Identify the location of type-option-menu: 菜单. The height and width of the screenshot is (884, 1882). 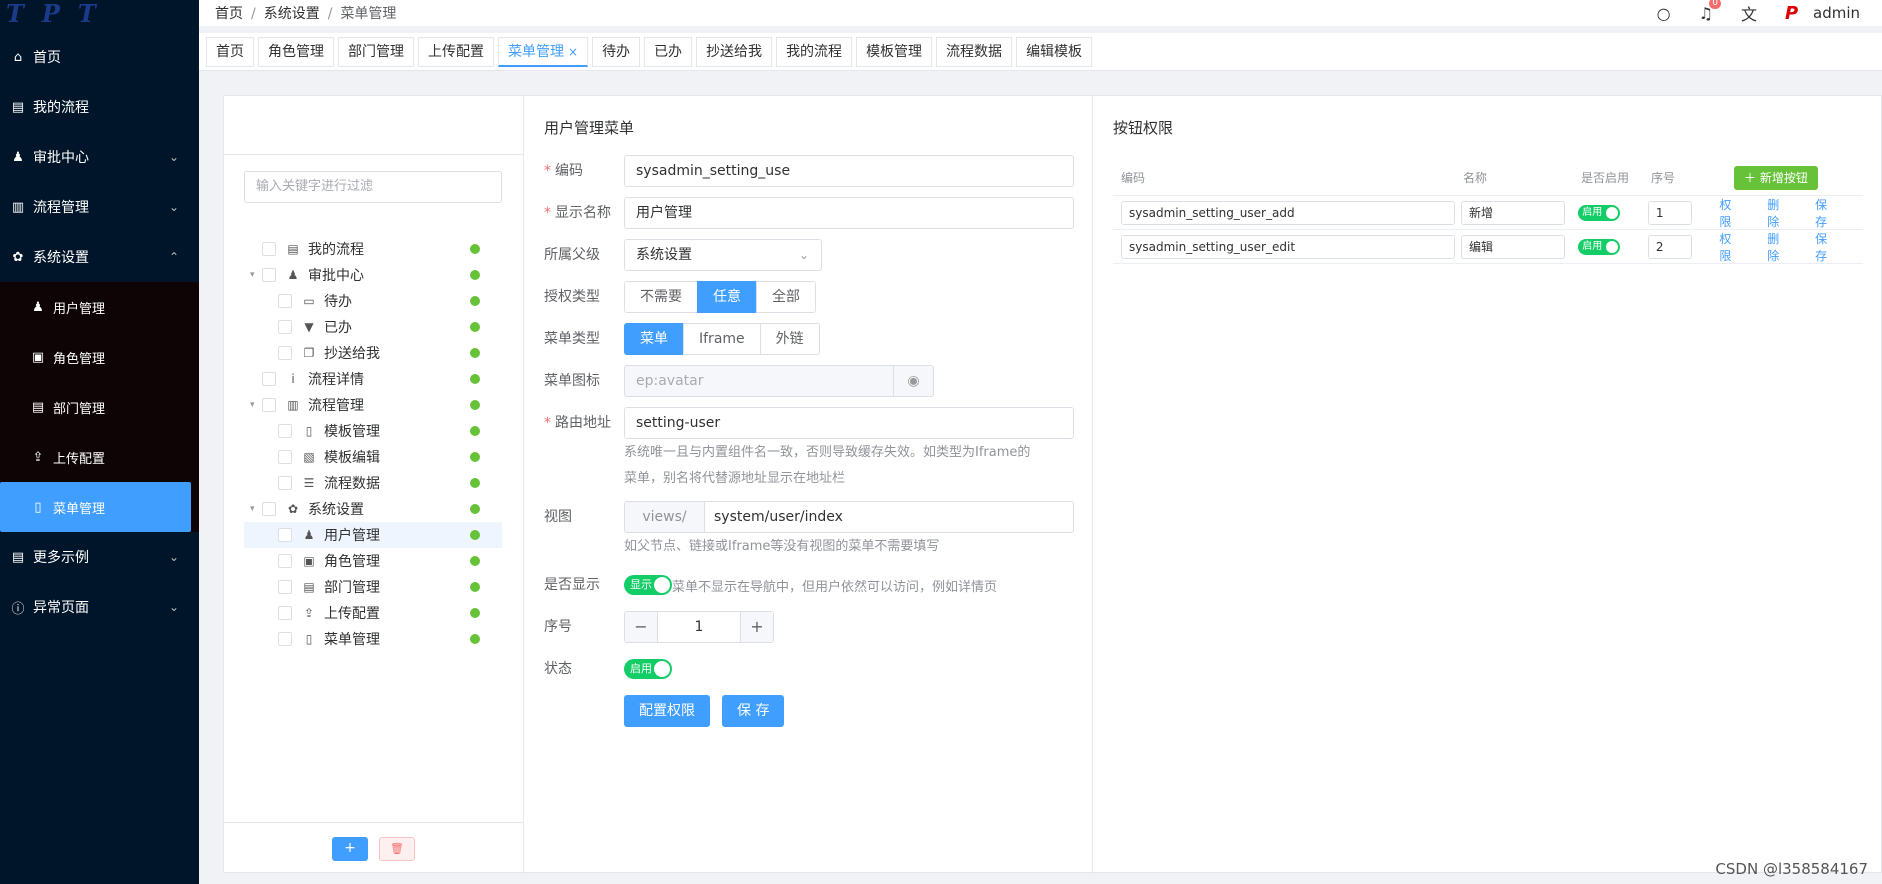
(654, 339).